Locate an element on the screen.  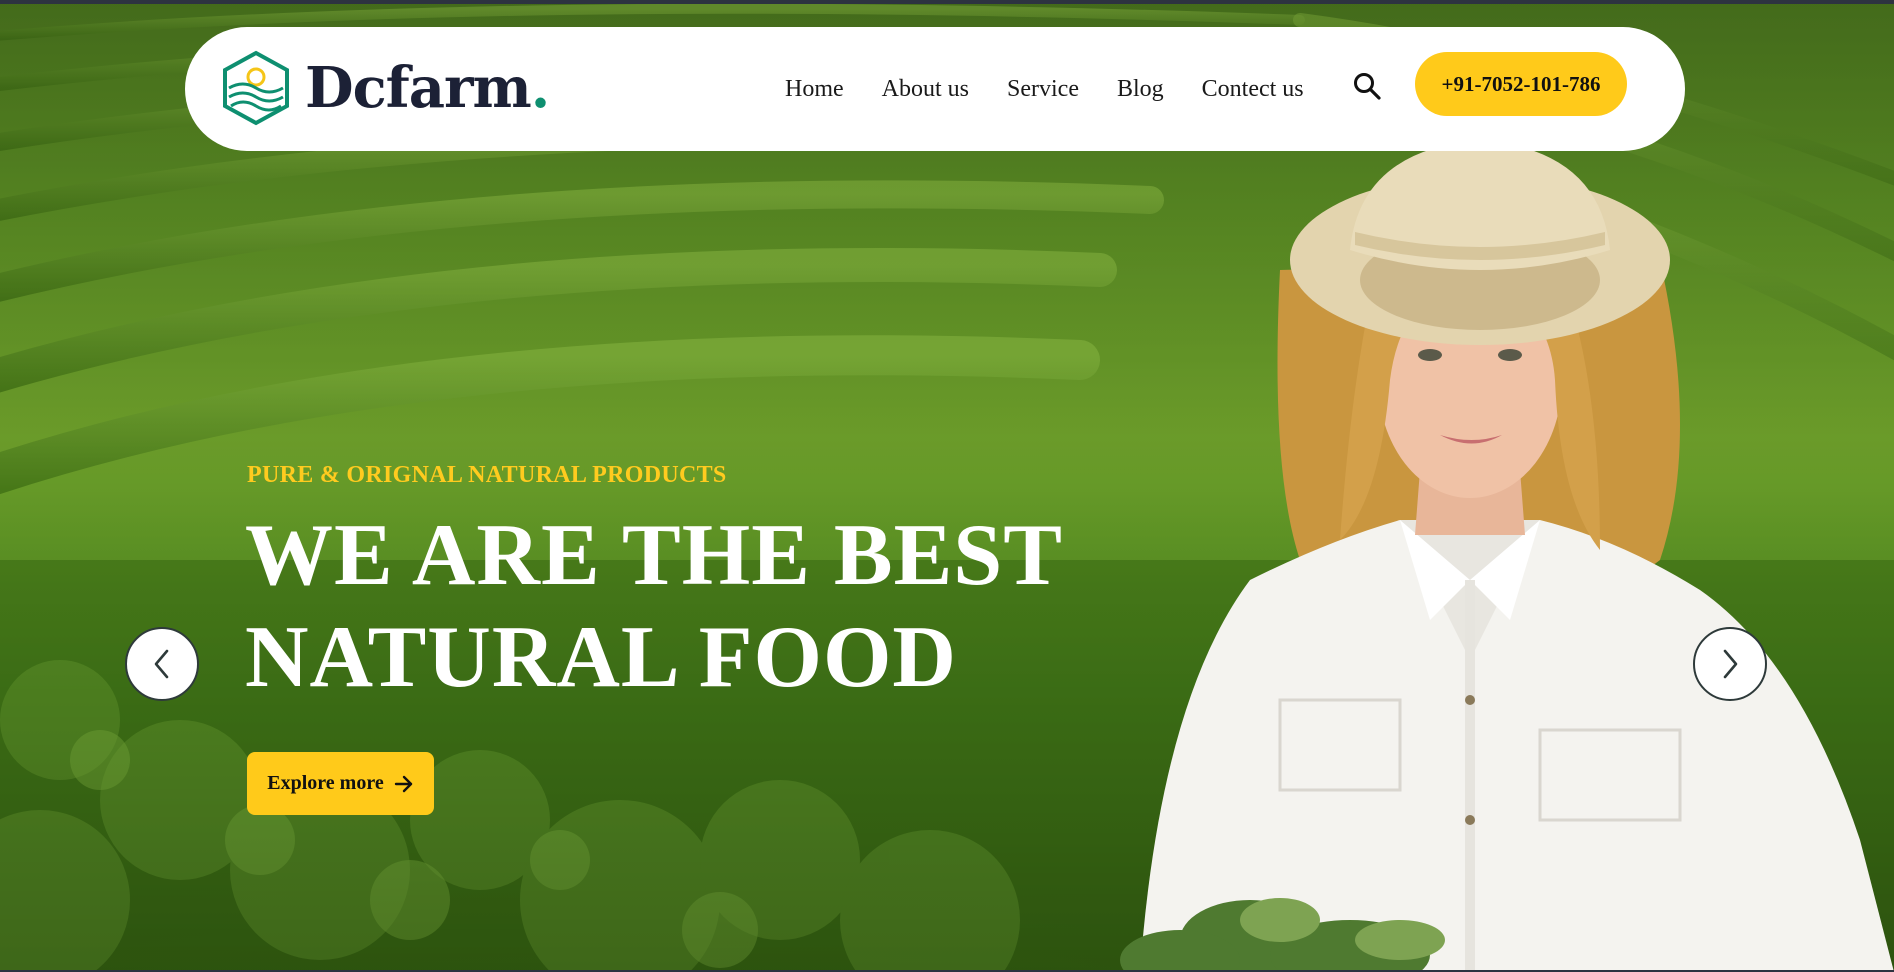
explore-more-label: Explore more is located at coordinates (325, 783).